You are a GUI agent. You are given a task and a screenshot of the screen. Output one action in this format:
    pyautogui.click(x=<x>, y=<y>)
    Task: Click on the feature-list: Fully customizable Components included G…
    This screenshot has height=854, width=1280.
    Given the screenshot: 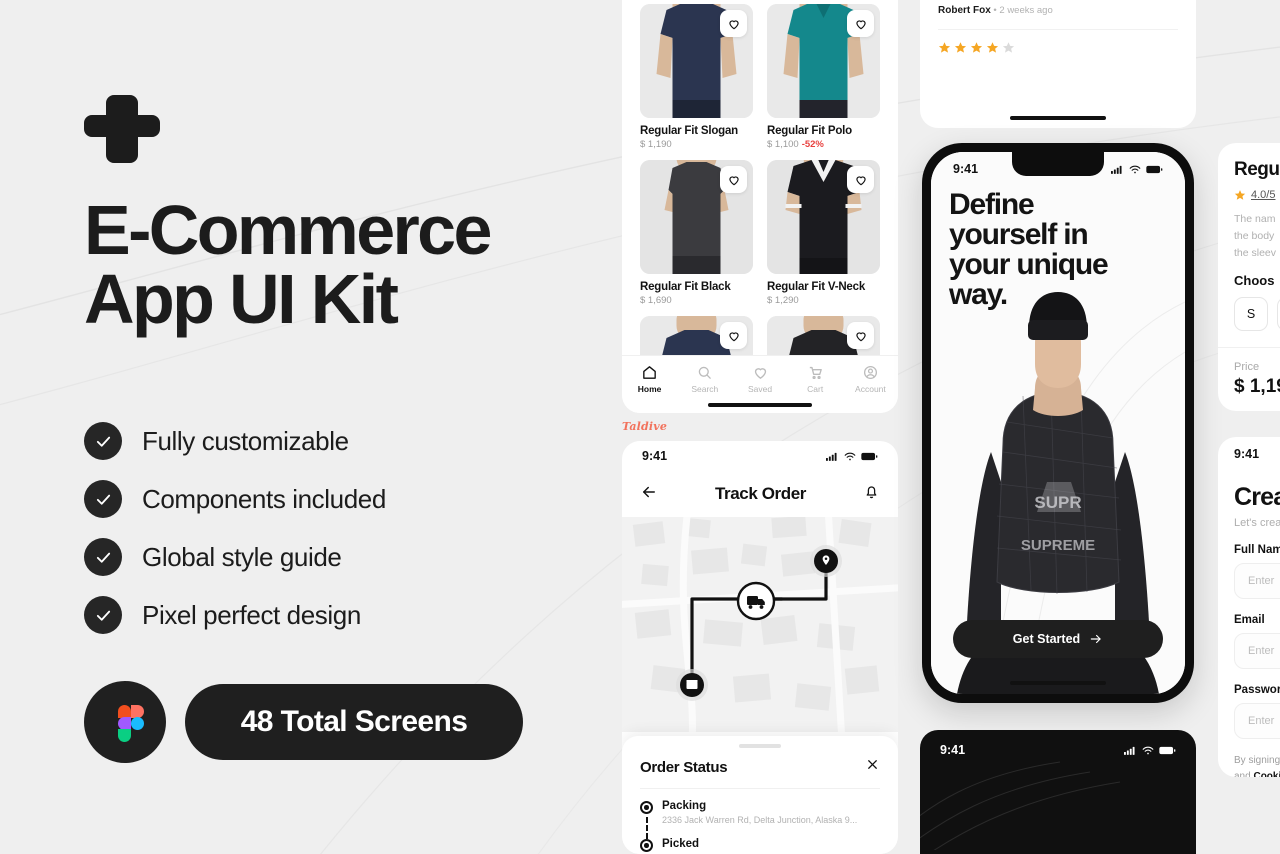 What is the action you would take?
    pyautogui.click(x=235, y=528)
    